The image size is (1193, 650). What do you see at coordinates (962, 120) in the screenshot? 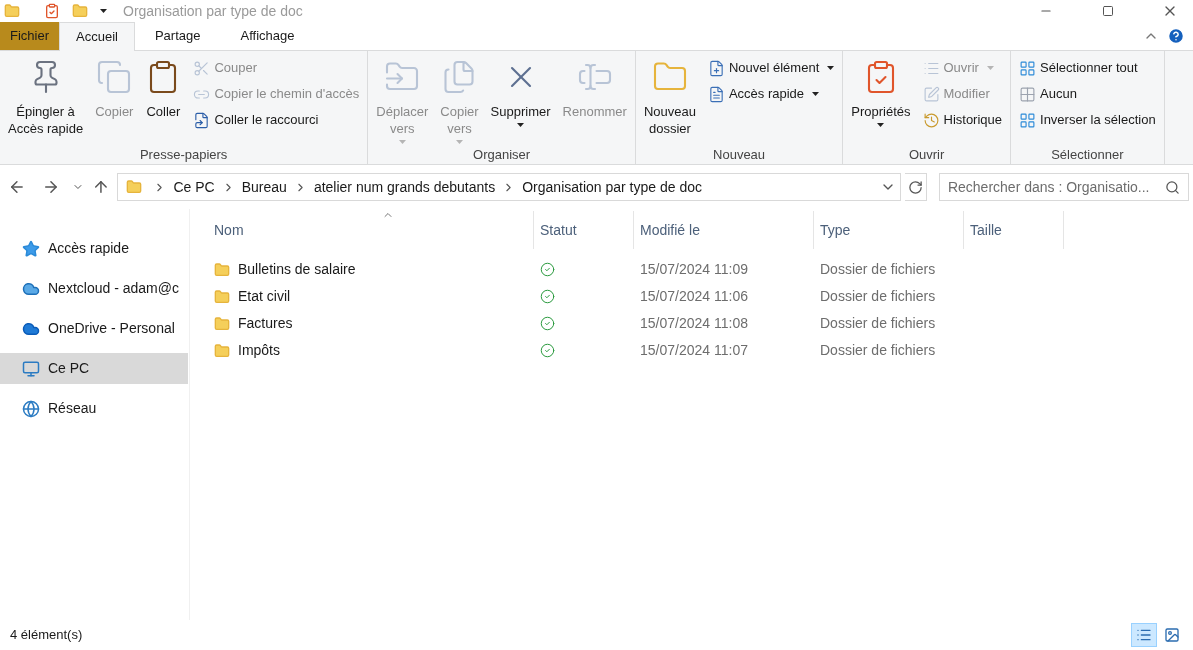
I see `ribbon-small-button: Historique` at bounding box center [962, 120].